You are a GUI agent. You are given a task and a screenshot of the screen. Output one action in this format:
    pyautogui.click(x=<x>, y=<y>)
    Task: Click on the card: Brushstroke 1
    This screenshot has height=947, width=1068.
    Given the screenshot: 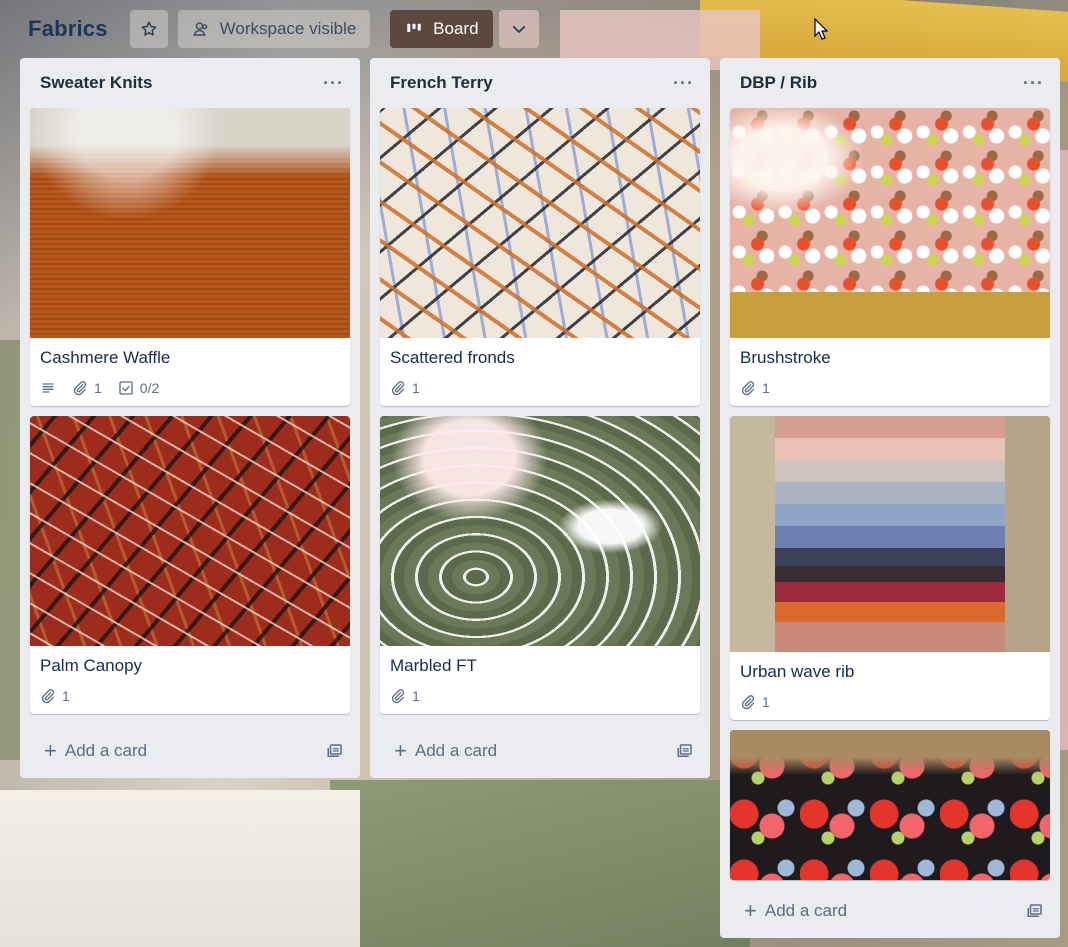 What is the action you would take?
    pyautogui.click(x=890, y=257)
    